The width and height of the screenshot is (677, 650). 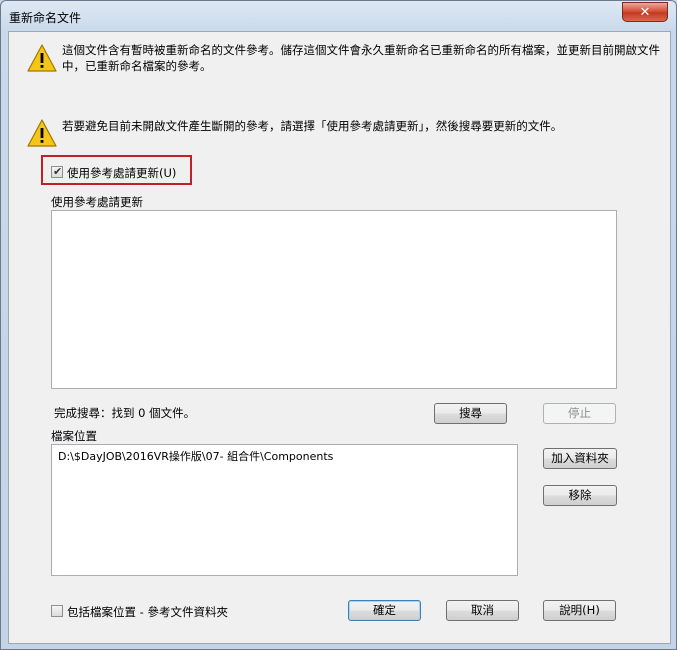 What do you see at coordinates (338, 16) in the screenshot?
I see `title-bar: 重新命名文件 ✕` at bounding box center [338, 16].